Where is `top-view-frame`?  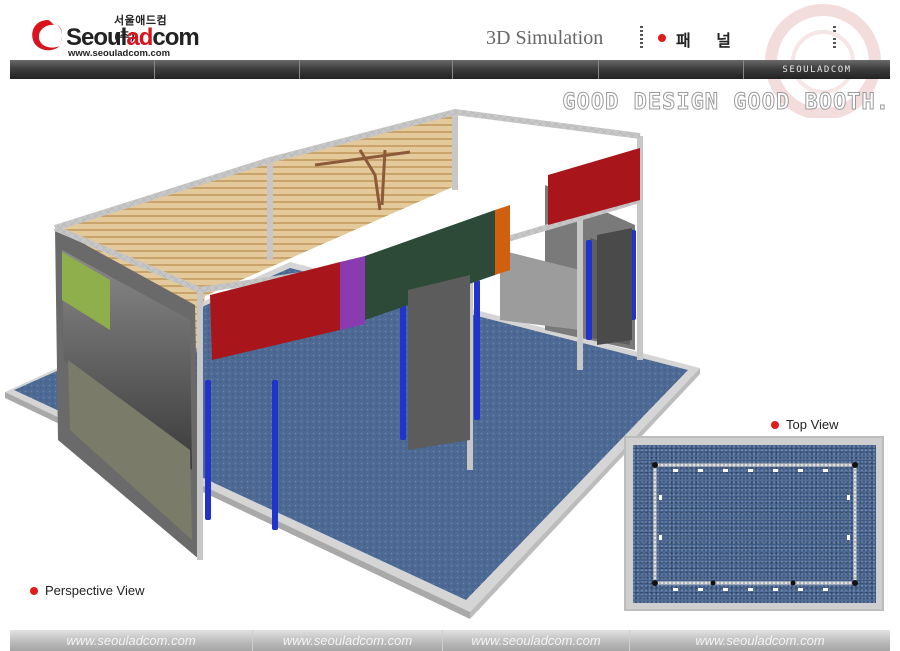
top-view-frame is located at coordinates (755, 526).